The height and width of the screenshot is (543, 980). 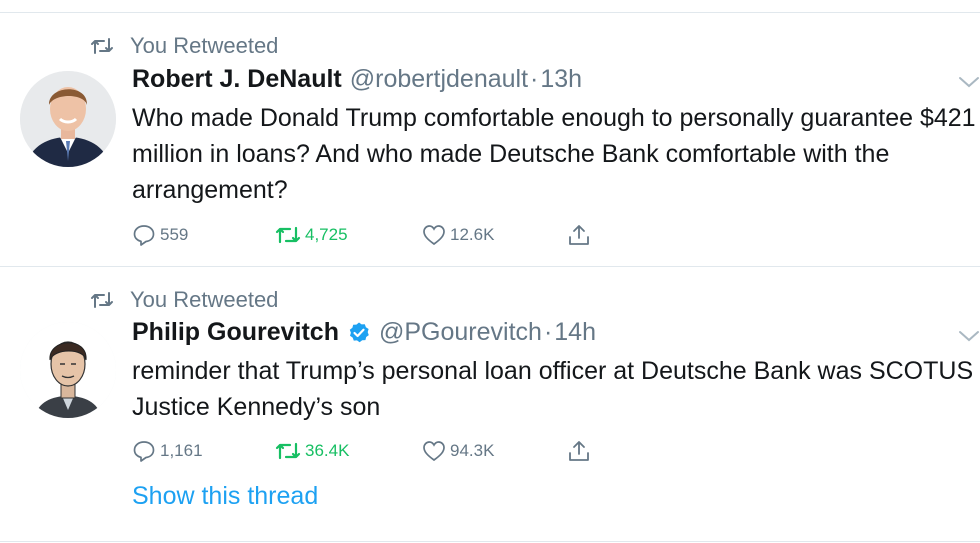 I want to click on like-button: 12.6K, so click(x=458, y=235).